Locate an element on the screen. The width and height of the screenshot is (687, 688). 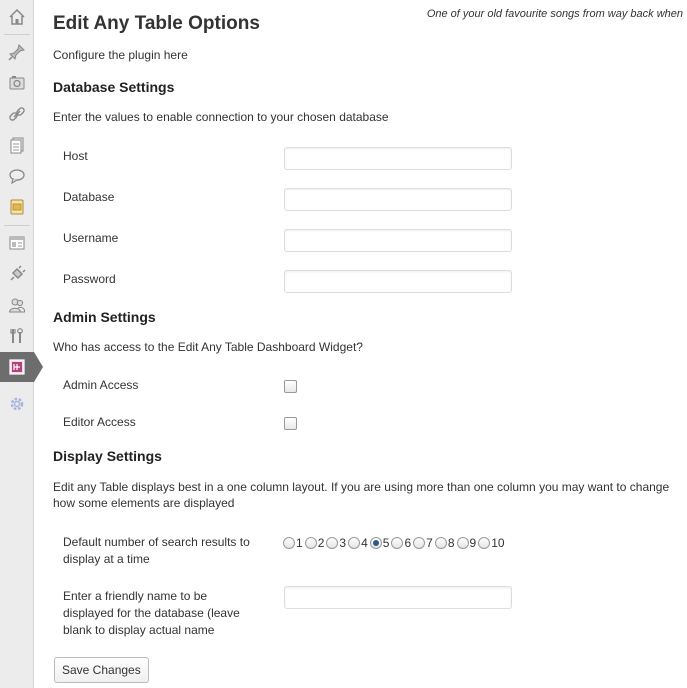
radio-option-label: 6 is located at coordinates (408, 543).